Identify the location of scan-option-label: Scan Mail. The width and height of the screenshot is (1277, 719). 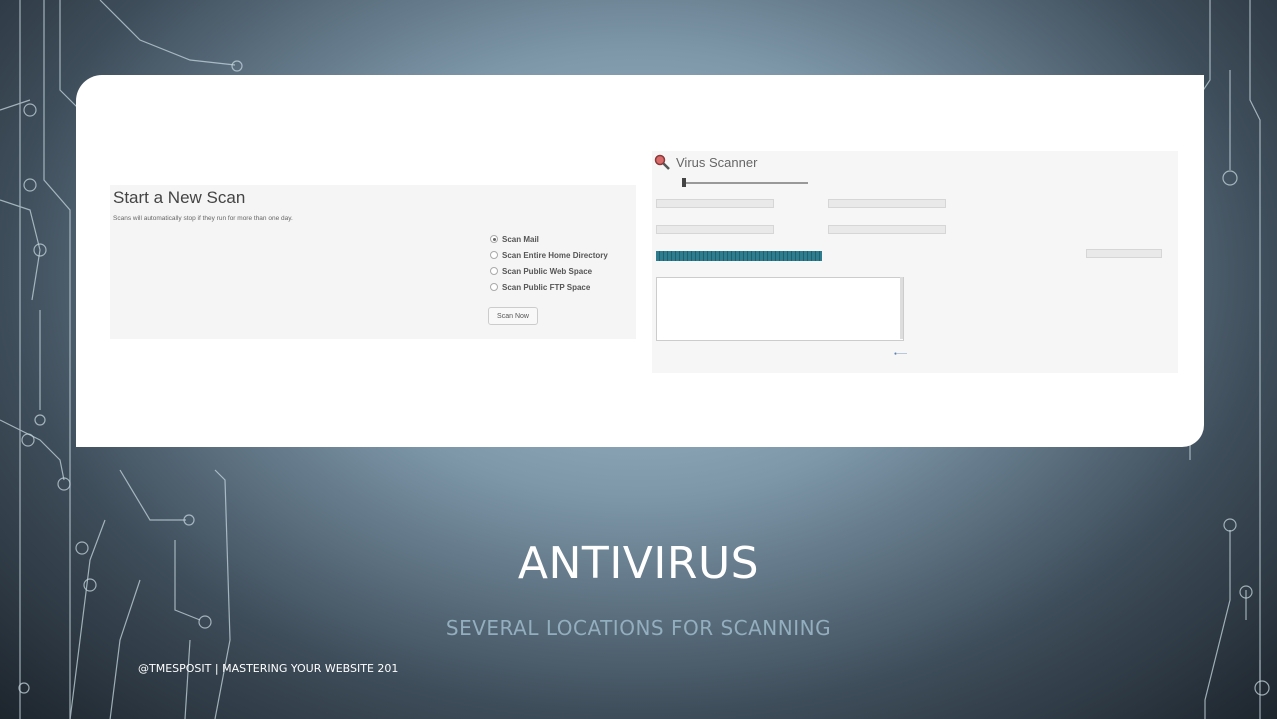
(520, 239).